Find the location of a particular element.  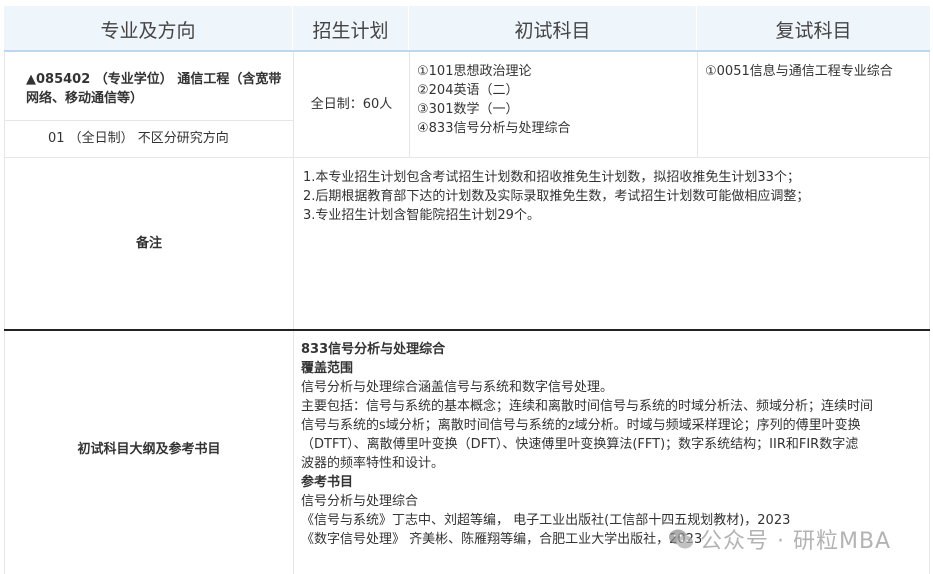

retest-subject-item: ①0051信息与通信工程专业综合 is located at coordinates (799, 71).